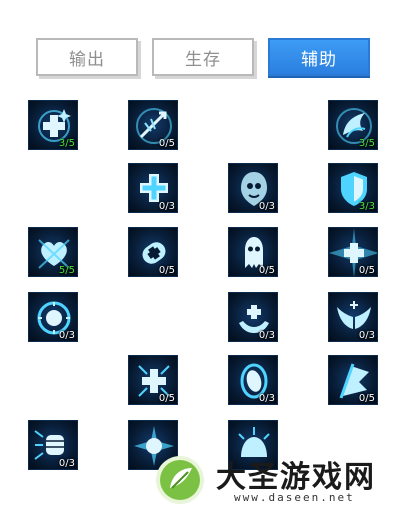 This screenshot has width=400, height=512. What do you see at coordinates (353, 188) in the screenshot?
I see `skill-slot: 3/3` at bounding box center [353, 188].